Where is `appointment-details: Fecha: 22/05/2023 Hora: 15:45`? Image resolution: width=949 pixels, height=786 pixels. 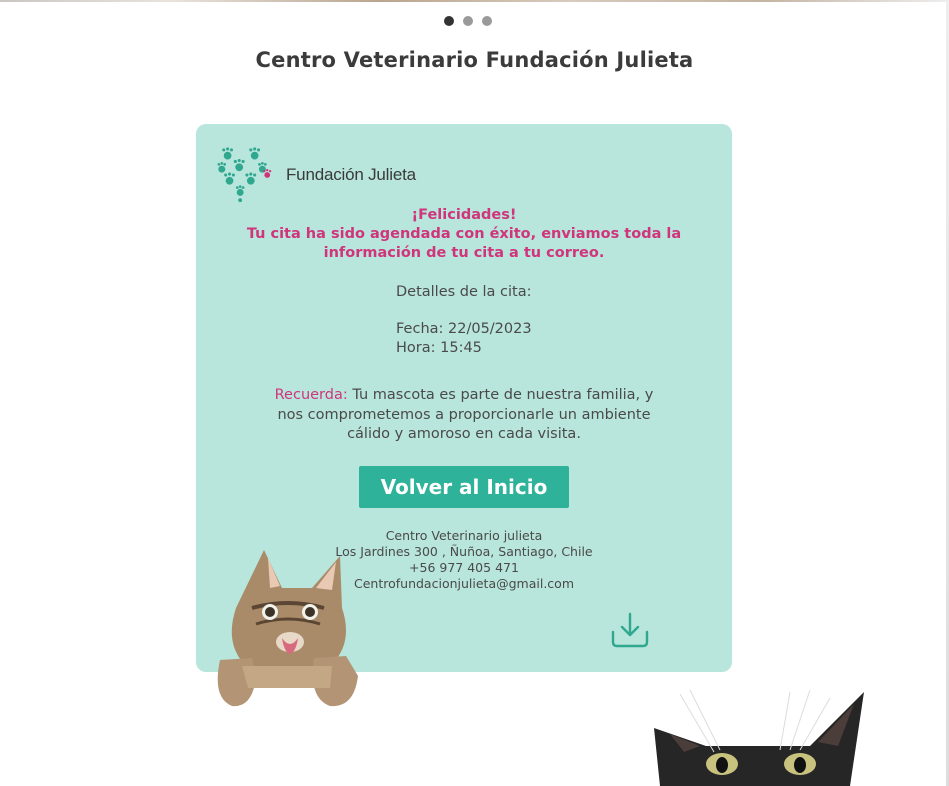
appointment-details: Fecha: 22/05/2023 Hora: 15:45 is located at coordinates (464, 339).